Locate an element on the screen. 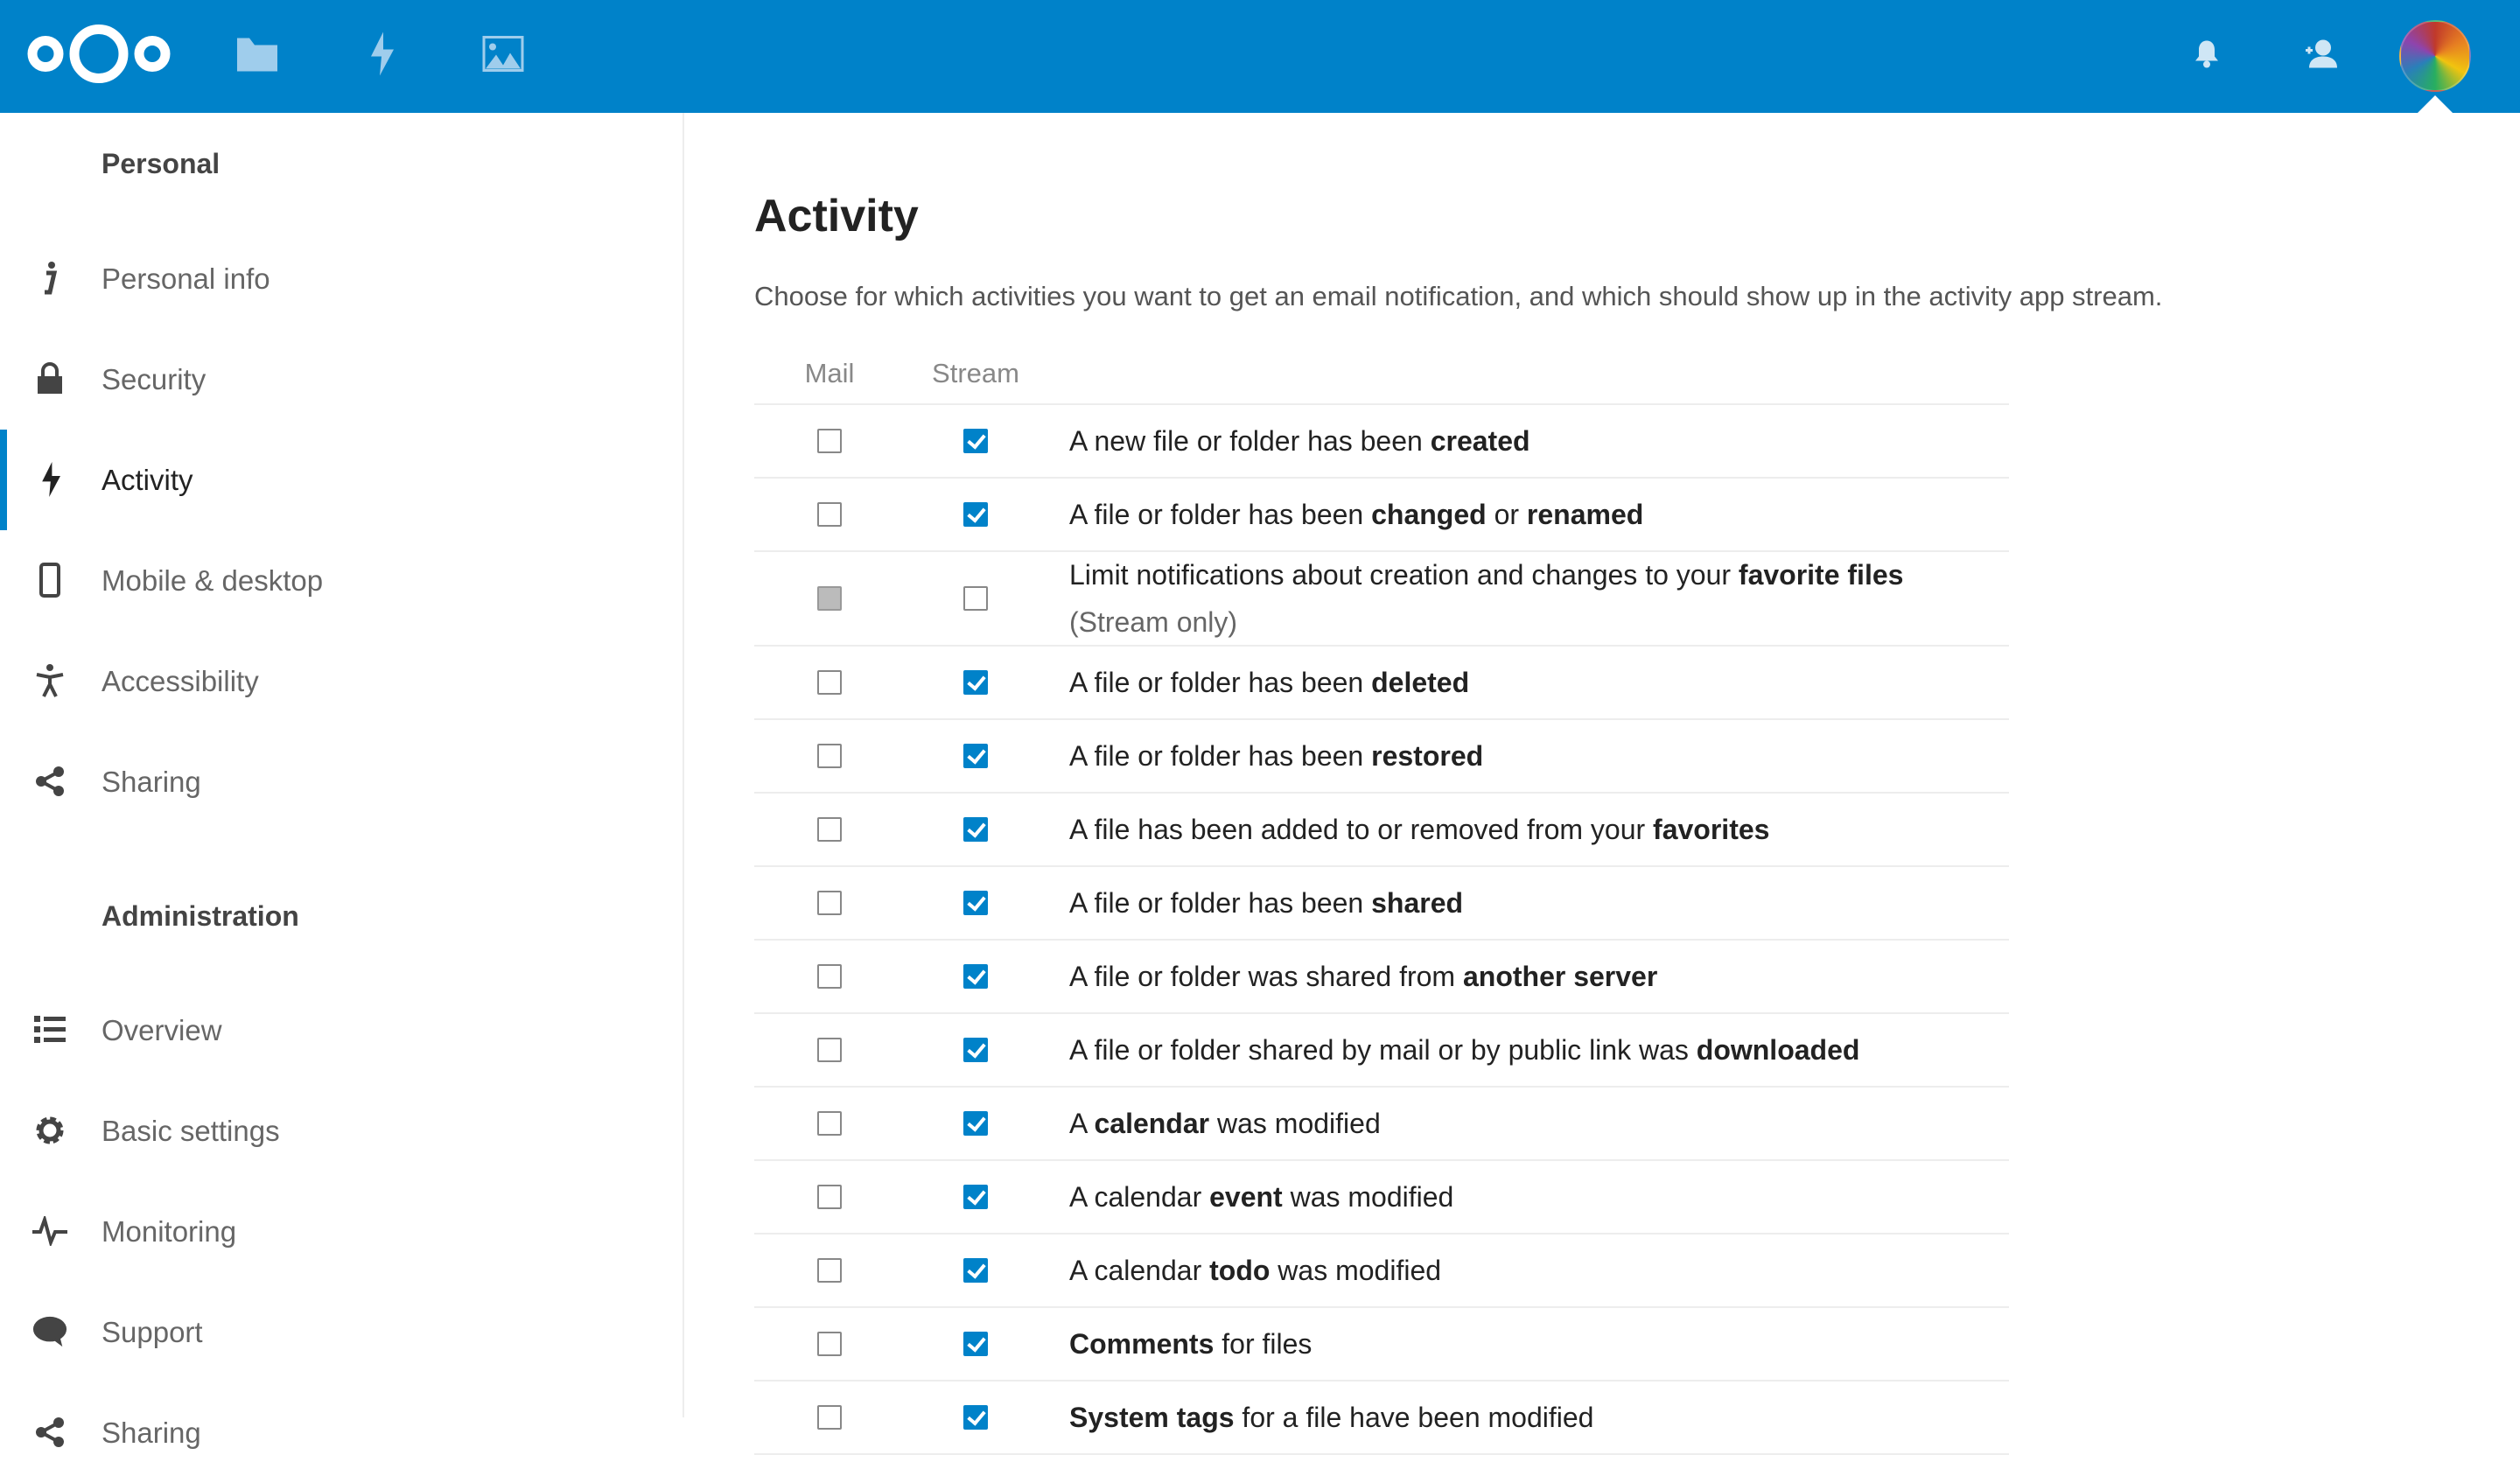 This screenshot has height=1483, width=2520. table-row: A file or folder has been restored is located at coordinates (1381, 757).